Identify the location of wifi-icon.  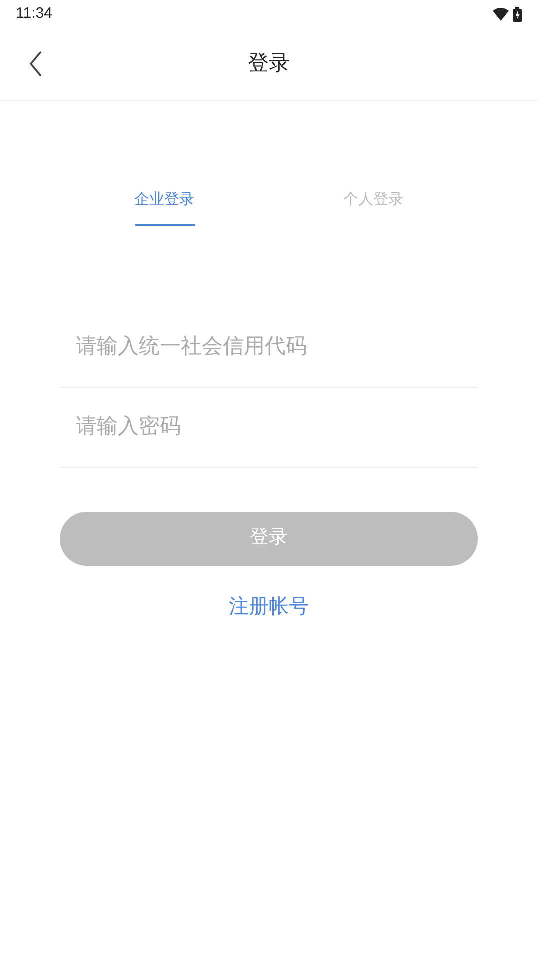
(501, 14).